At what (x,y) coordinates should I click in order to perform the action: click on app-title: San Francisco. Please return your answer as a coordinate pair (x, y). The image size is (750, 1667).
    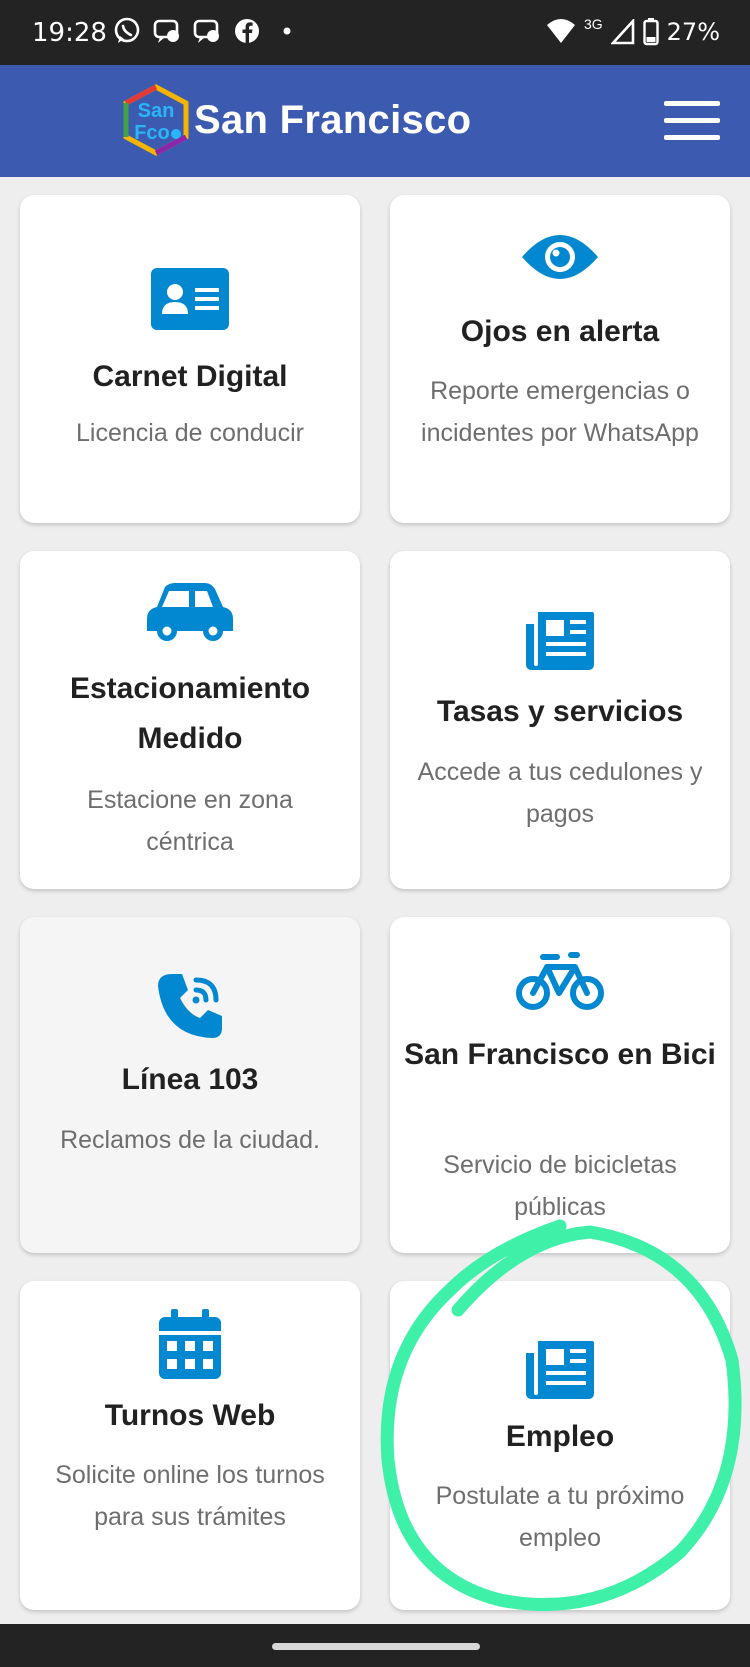
    Looking at the image, I should click on (333, 120).